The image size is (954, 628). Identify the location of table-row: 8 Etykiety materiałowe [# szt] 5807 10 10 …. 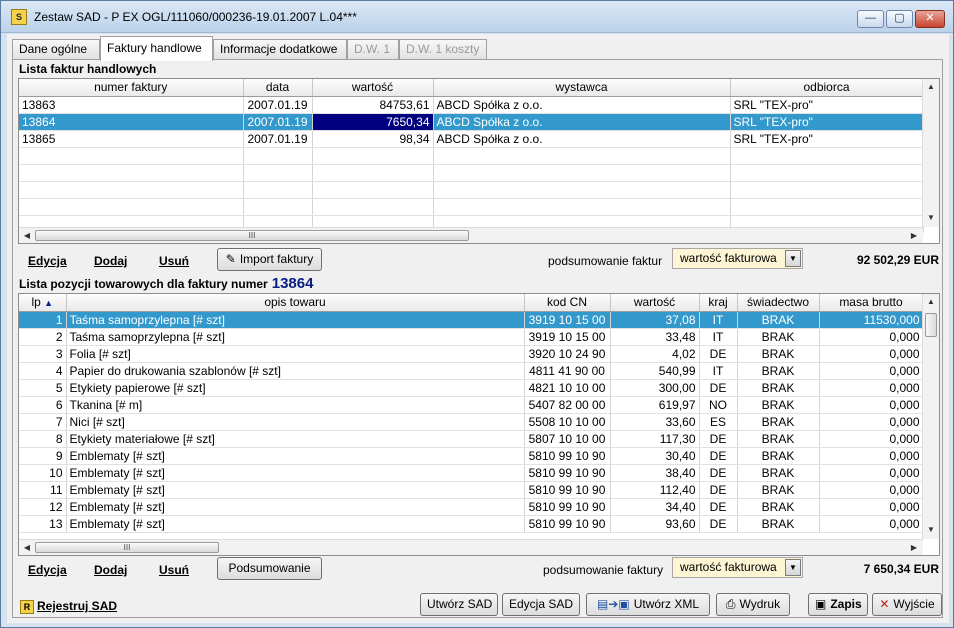
(471, 439).